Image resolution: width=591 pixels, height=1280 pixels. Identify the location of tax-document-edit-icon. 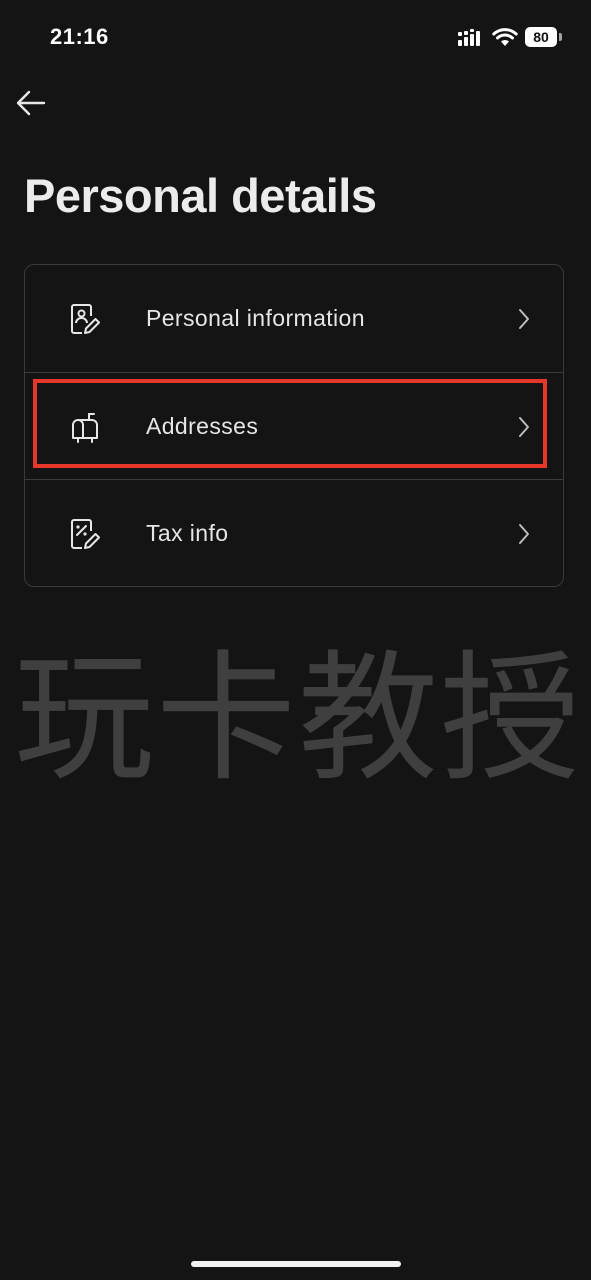
(85, 534).